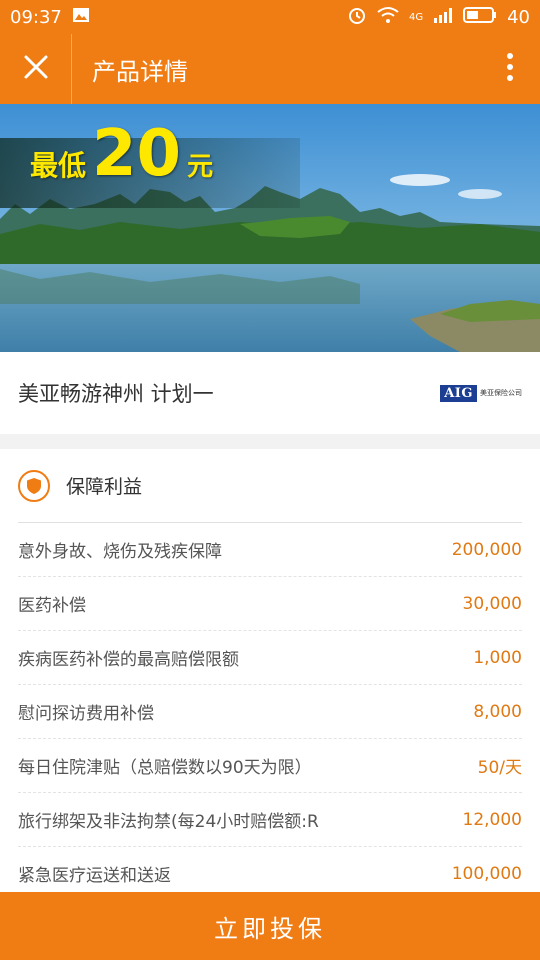  I want to click on close-icon, so click(36, 69).